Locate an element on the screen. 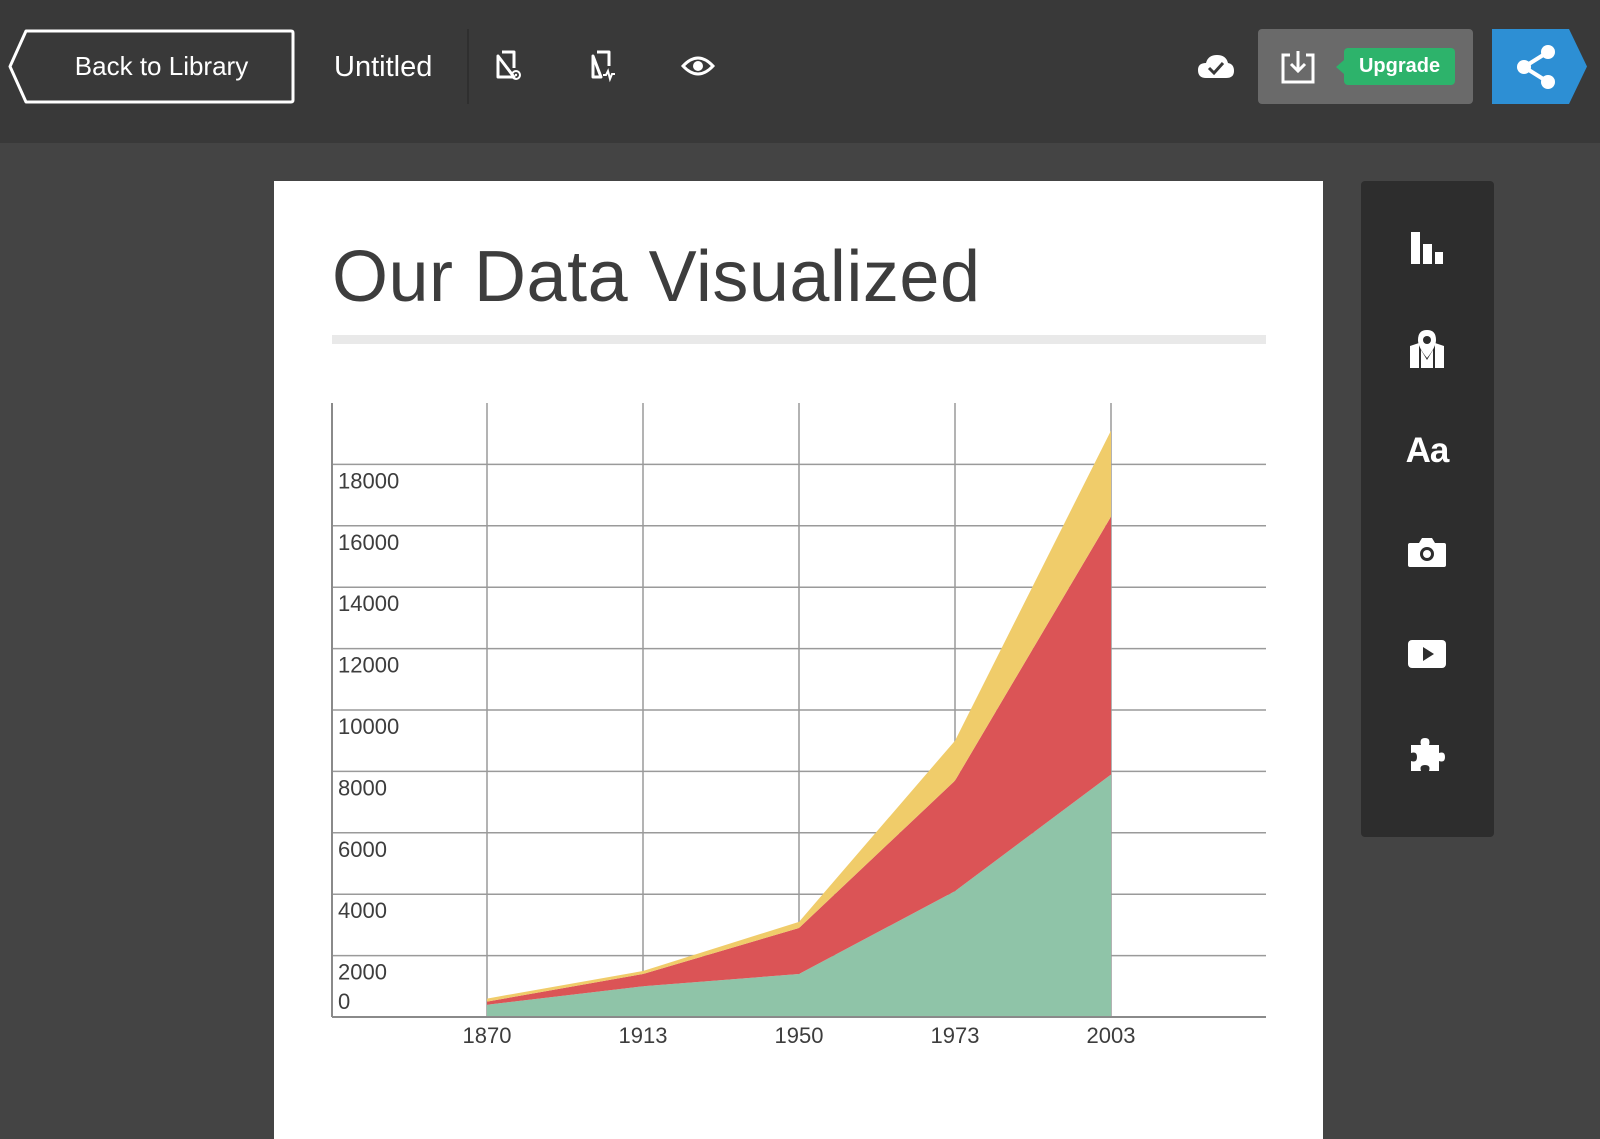 This screenshot has width=1600, height=1139. share-button is located at coordinates (1539, 66).